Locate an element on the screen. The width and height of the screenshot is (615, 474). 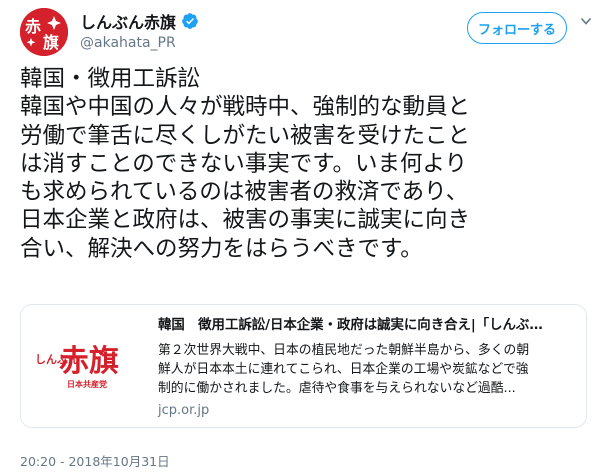
svg-text: 旗 is located at coordinates (51, 42).